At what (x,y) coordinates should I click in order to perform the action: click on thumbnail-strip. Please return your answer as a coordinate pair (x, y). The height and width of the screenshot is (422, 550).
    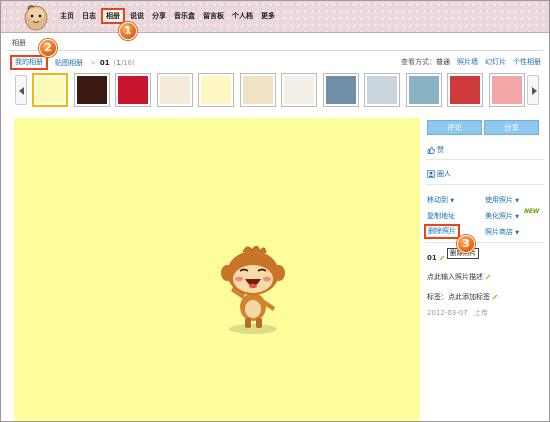
    Looking at the image, I should click on (276, 91).